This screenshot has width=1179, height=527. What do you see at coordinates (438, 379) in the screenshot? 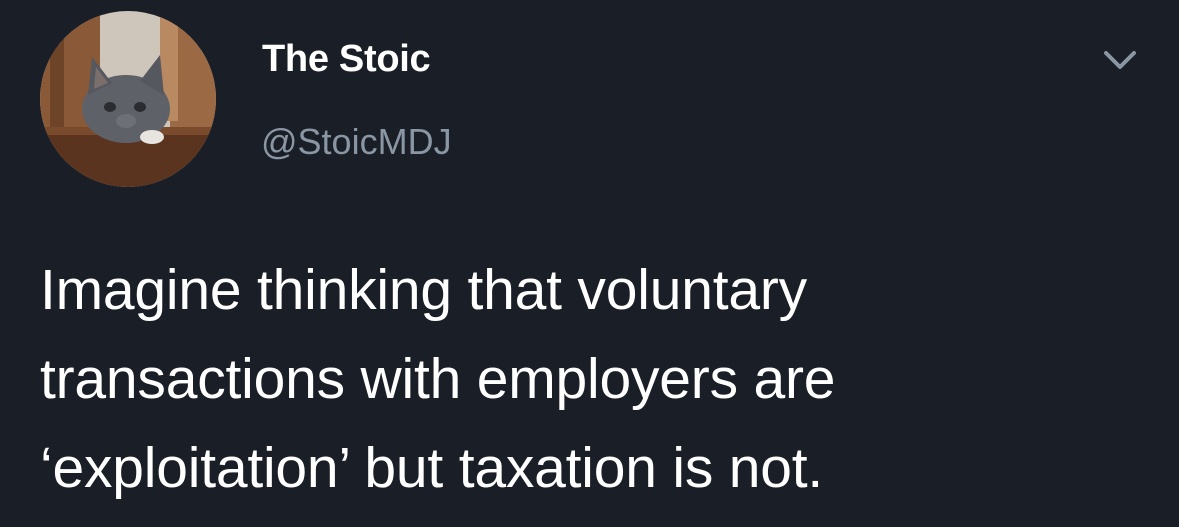
I see `tweet-text-line: transactions with employers are` at bounding box center [438, 379].